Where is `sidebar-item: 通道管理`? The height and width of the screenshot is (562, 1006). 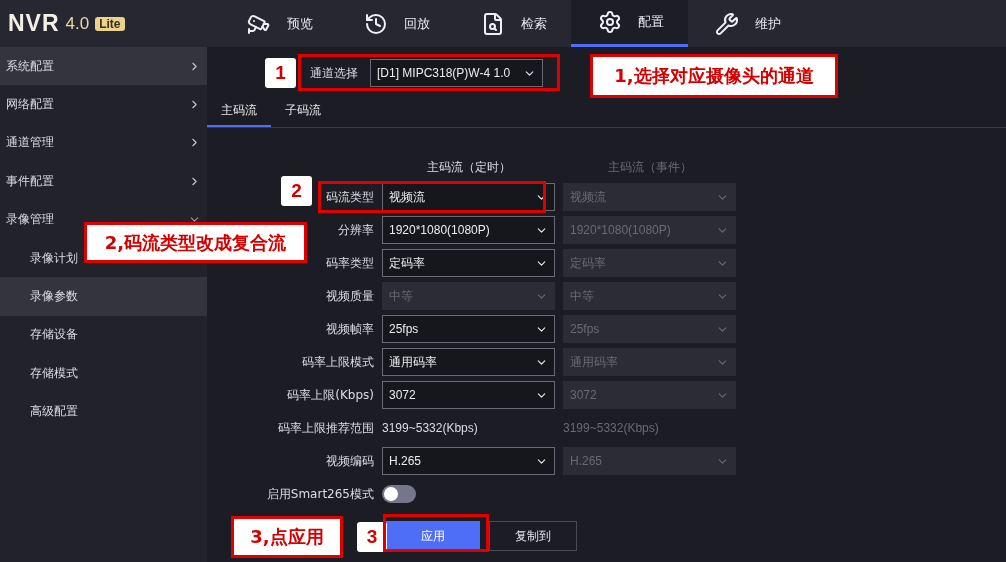
sidebar-item: 通道管理 is located at coordinates (103, 143).